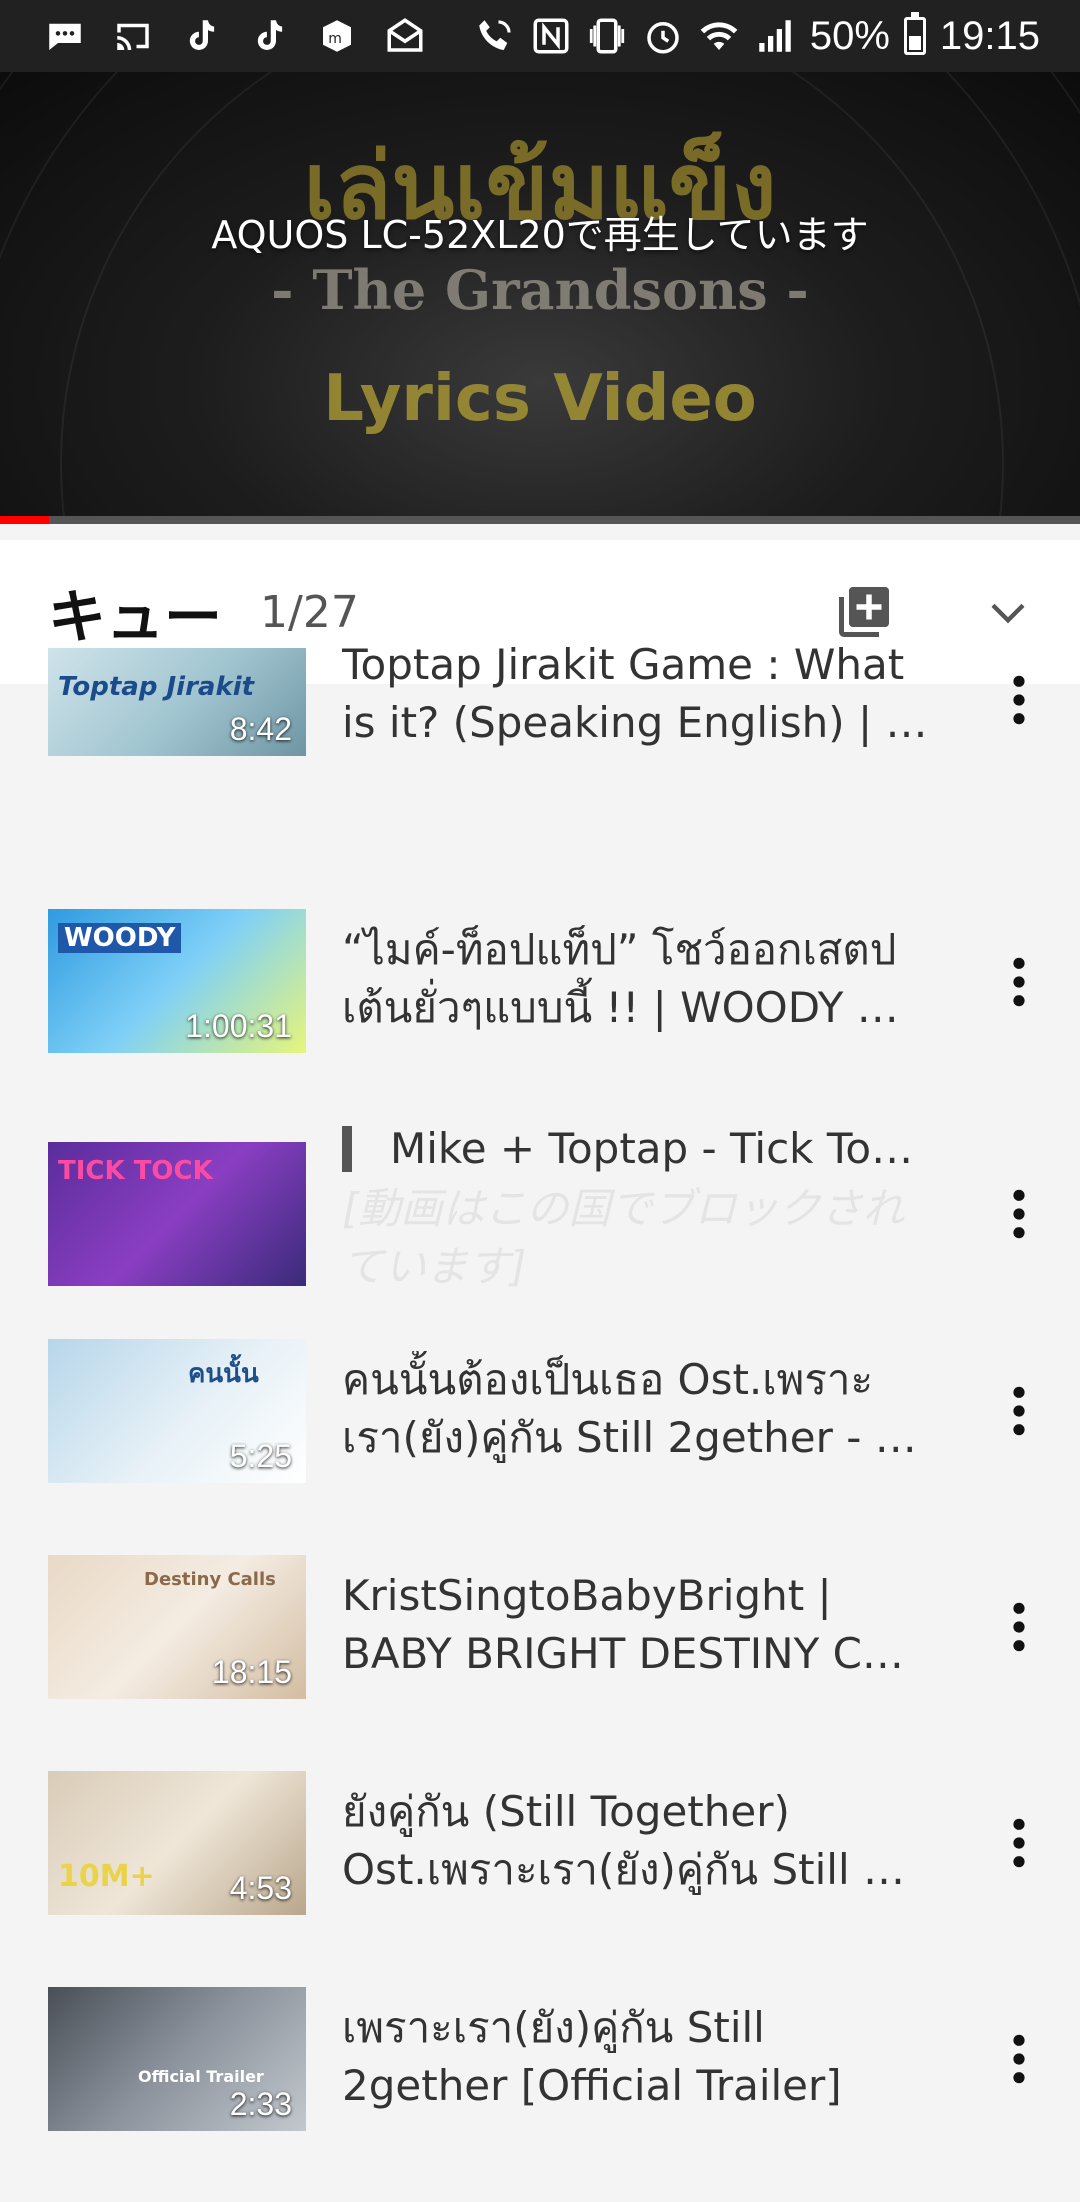 This screenshot has height=2202, width=1080. What do you see at coordinates (210, 1579) in the screenshot?
I see `thumbnail-caption: Destiny Calls` at bounding box center [210, 1579].